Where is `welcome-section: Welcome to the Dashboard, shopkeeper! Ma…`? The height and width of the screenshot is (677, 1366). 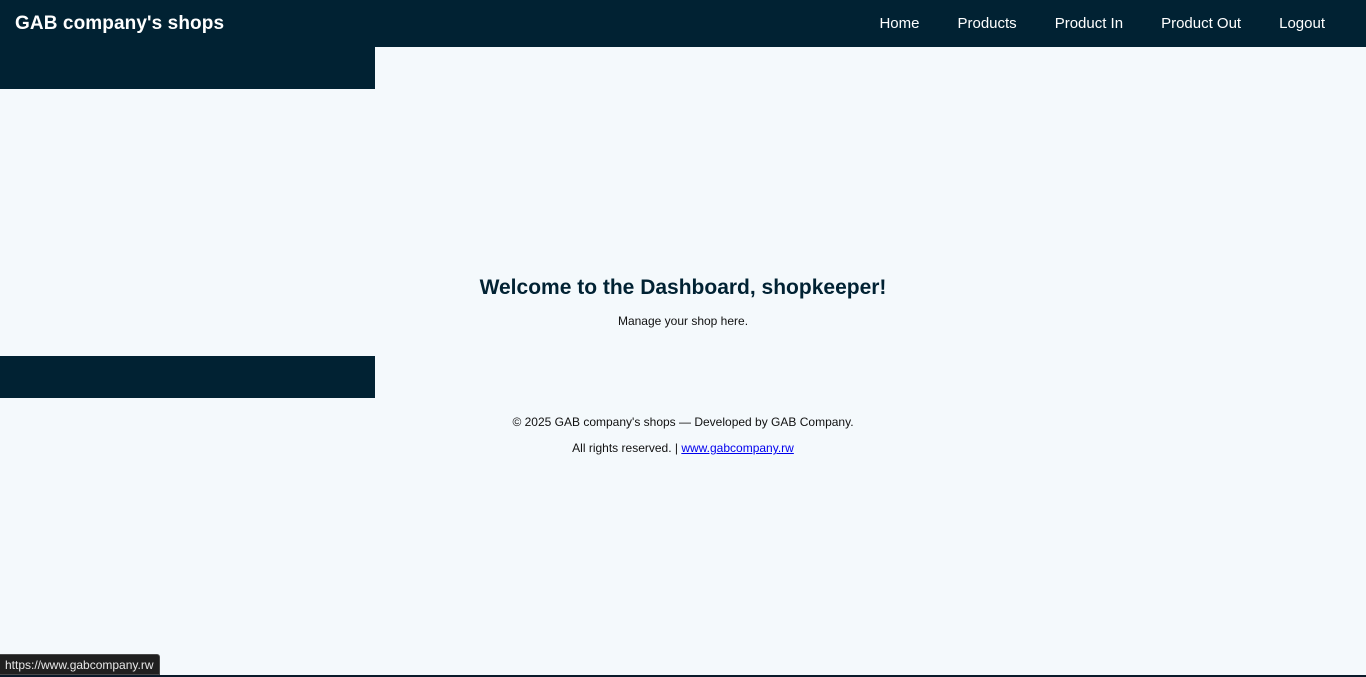
welcome-section: Welcome to the Dashboard, shopkeeper! Ma… is located at coordinates (683, 302).